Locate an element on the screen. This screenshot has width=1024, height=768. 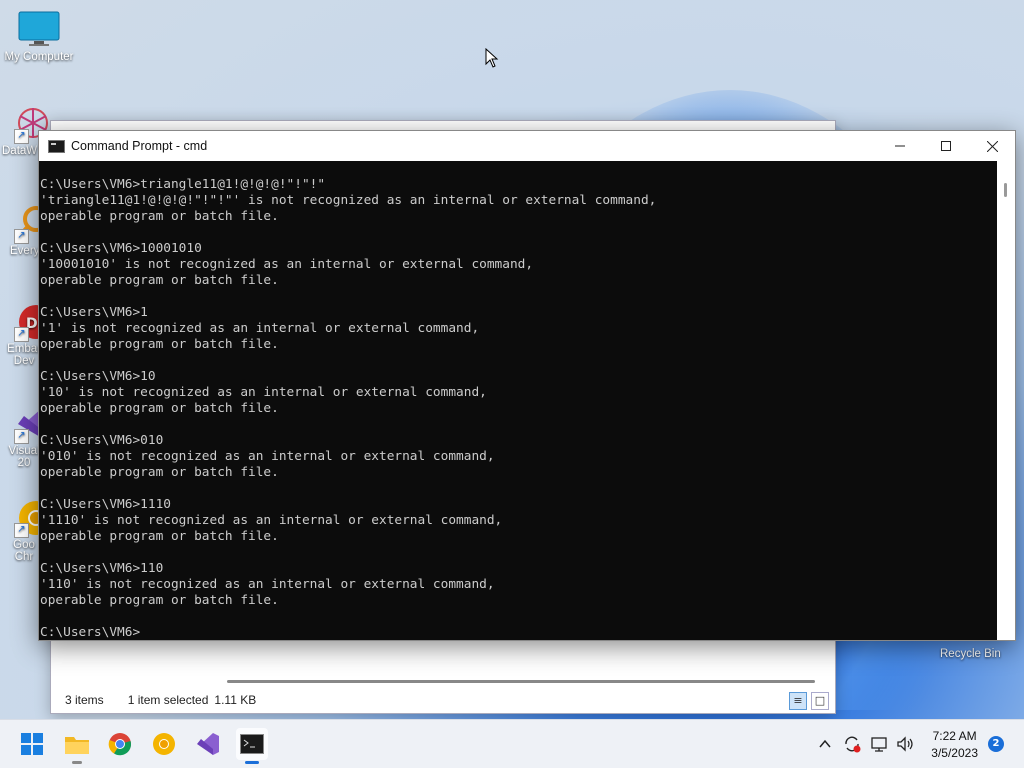
desktop-icon-recycle-bin: Recycle Bin is located at coordinates (970, 654).